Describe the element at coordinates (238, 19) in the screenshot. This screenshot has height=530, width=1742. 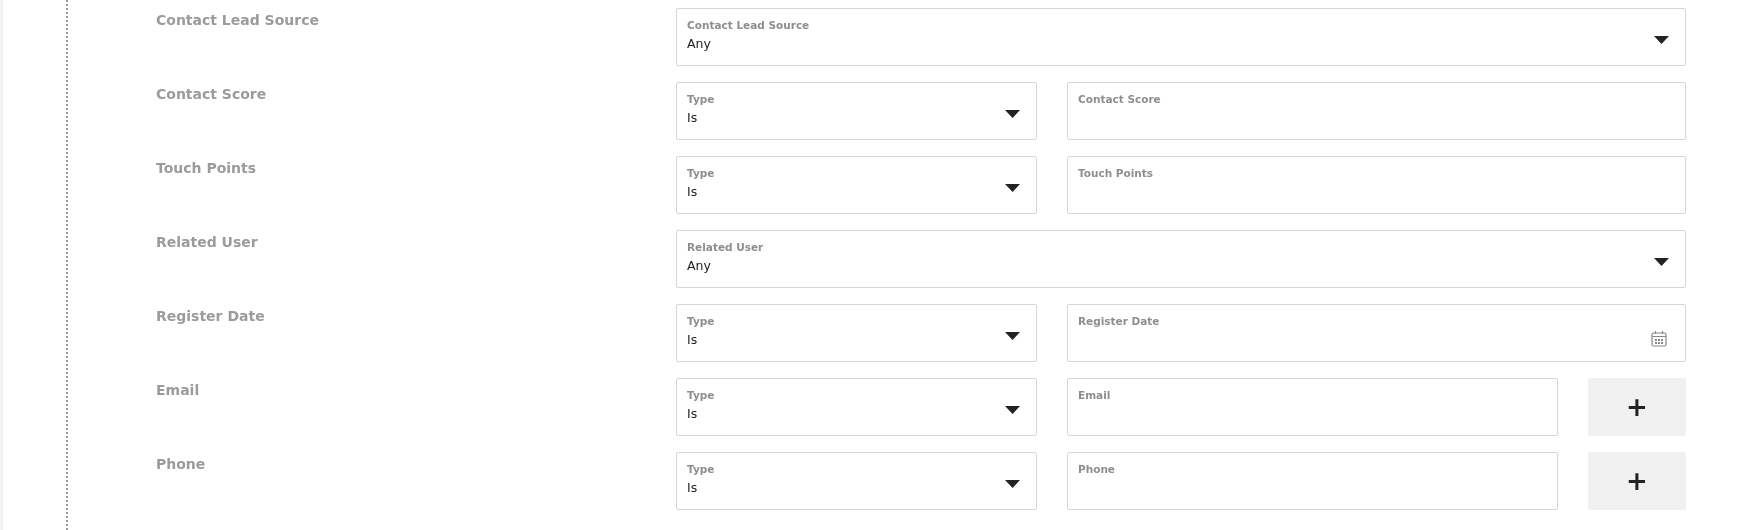
I see `filter-label: Contact Lead Source` at that location.